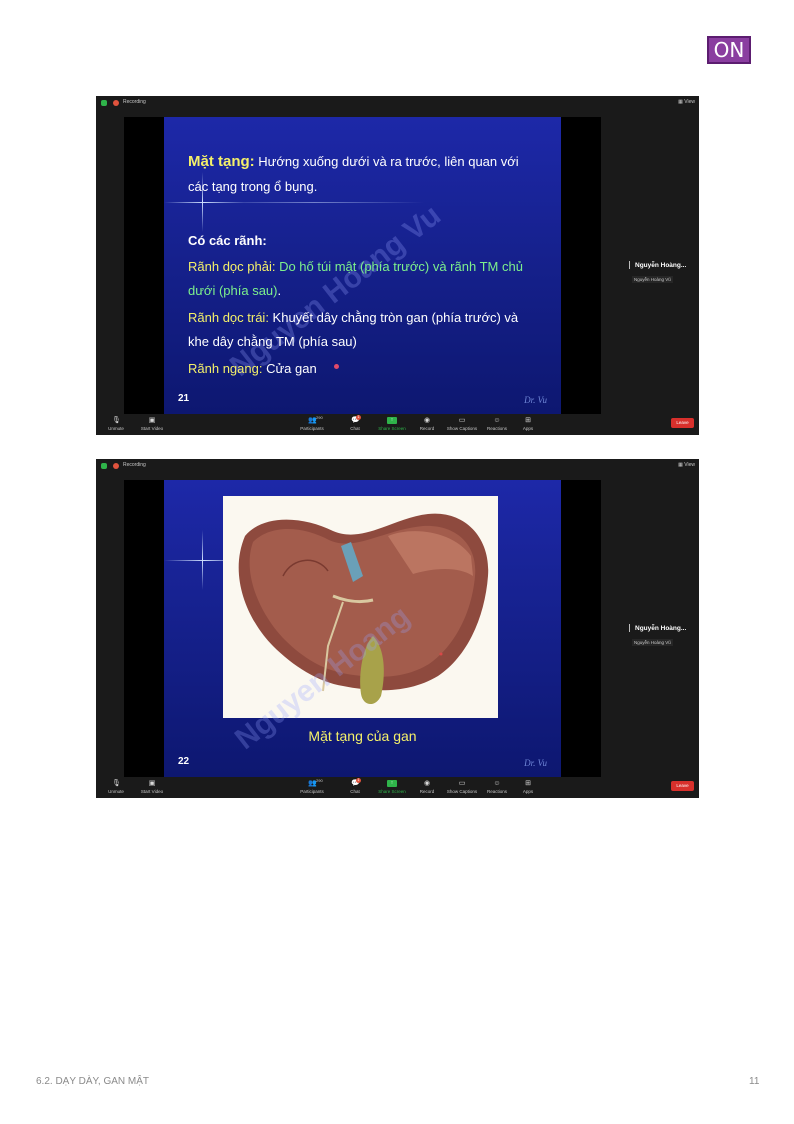 The height and width of the screenshot is (1124, 794). Describe the element at coordinates (93, 1081) in the screenshot. I see `footer-section: 6.2. DẠY DÀY, GAN MẬT` at that location.